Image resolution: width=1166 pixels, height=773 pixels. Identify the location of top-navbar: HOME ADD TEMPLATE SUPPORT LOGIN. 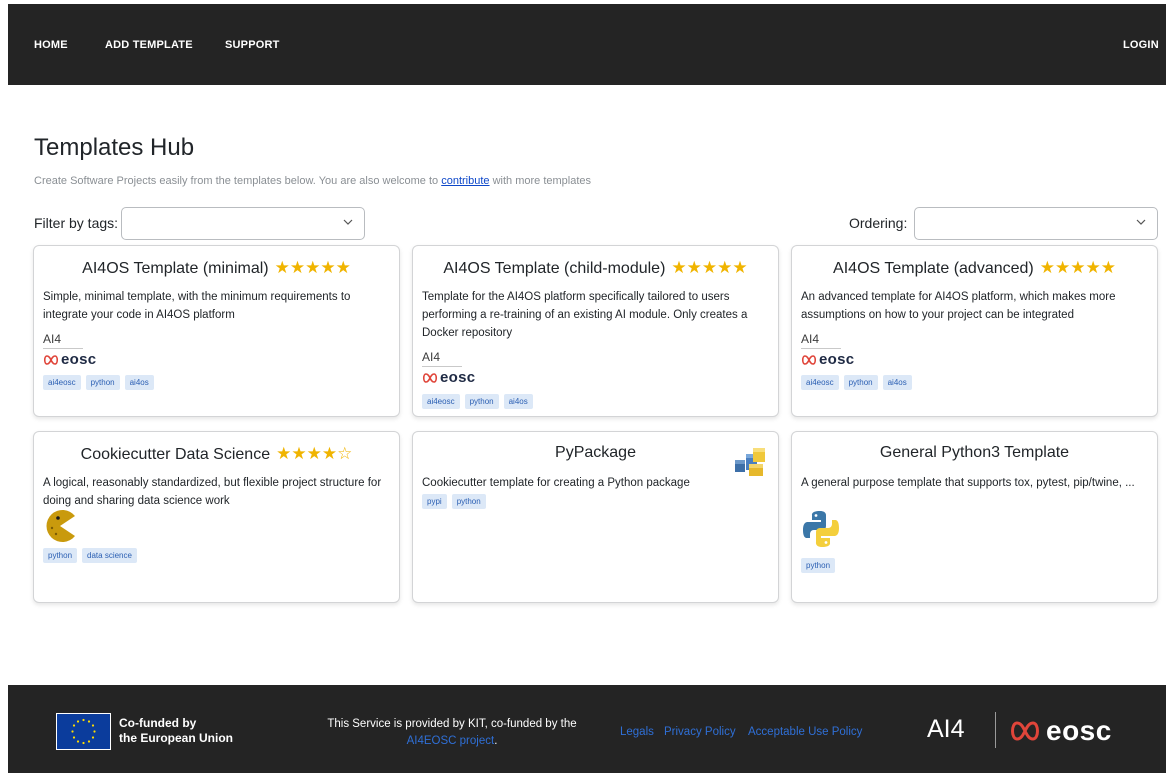
(587, 44).